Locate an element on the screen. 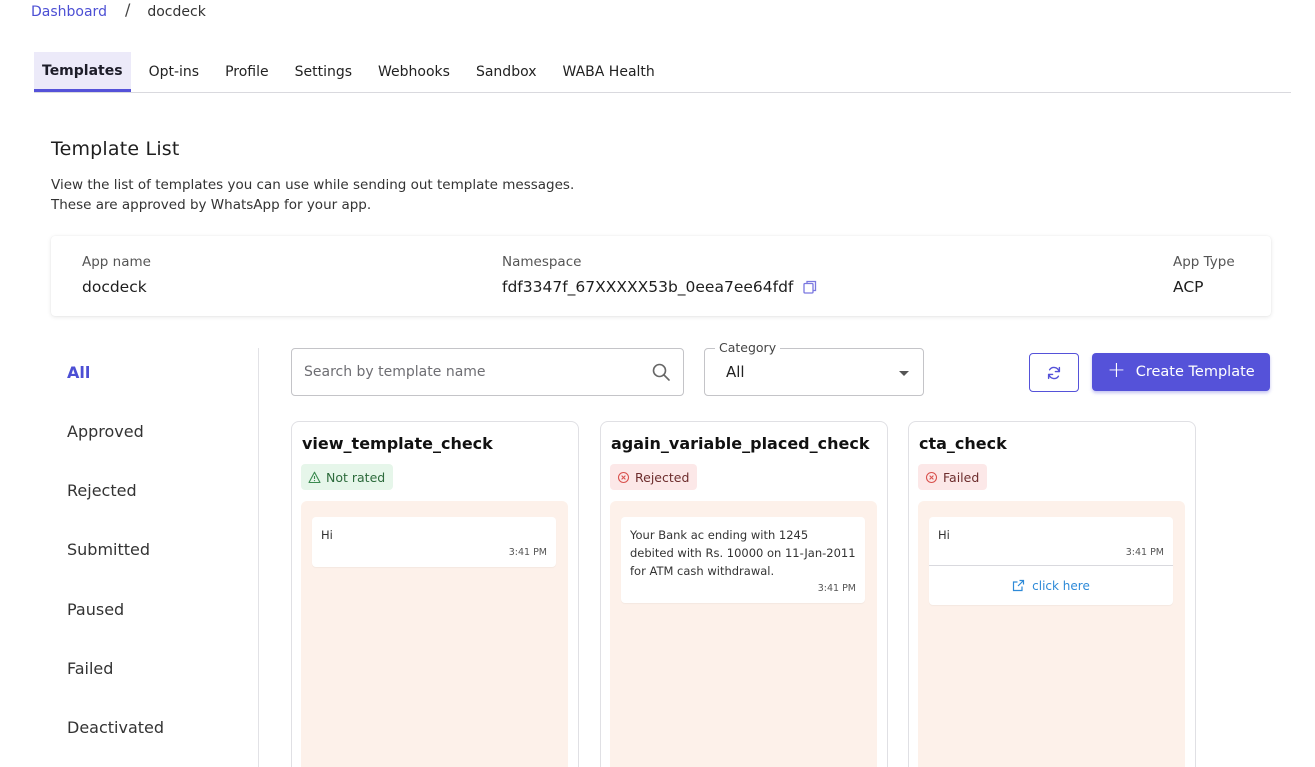  tab-settings: Settings is located at coordinates (323, 72).